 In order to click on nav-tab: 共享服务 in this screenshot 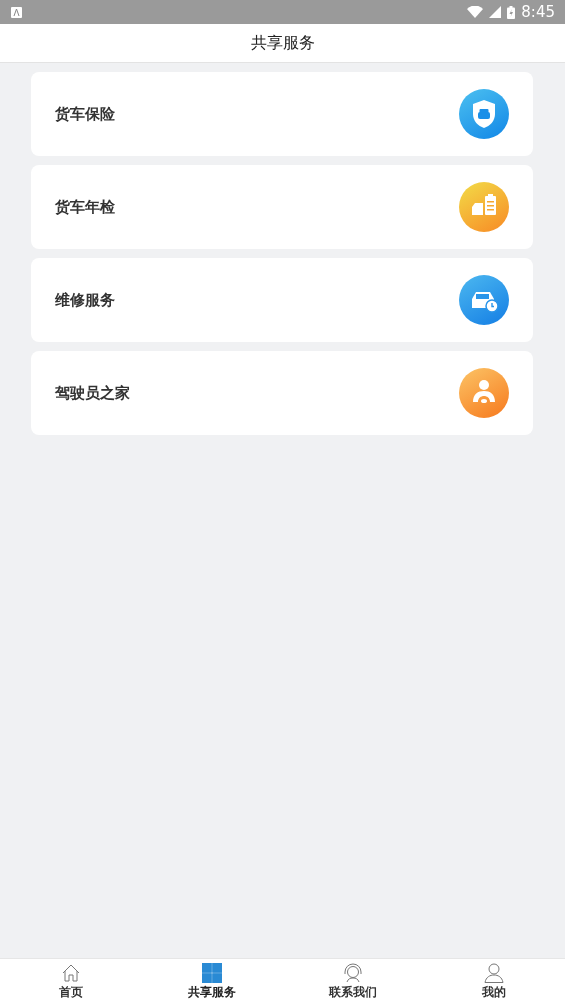, I will do `click(212, 982)`.